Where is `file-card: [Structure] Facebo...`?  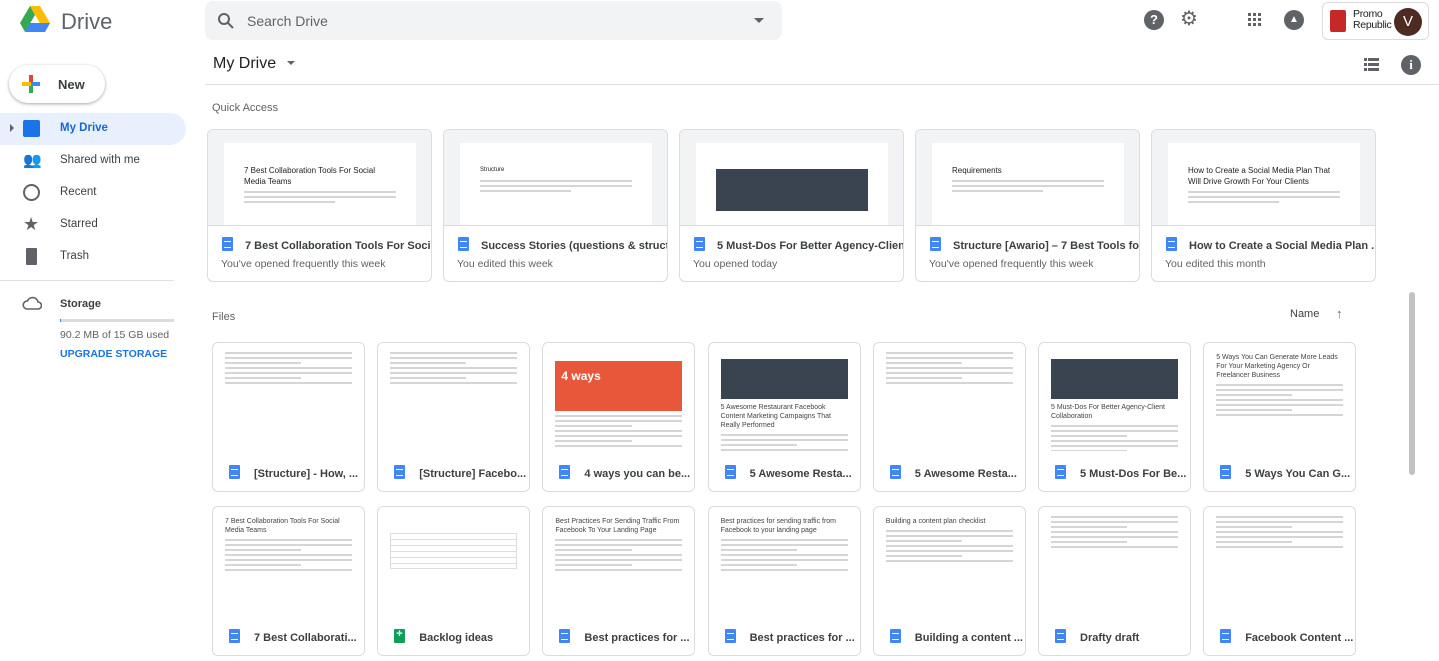
file-card: [Structure] Facebo... is located at coordinates (454, 417).